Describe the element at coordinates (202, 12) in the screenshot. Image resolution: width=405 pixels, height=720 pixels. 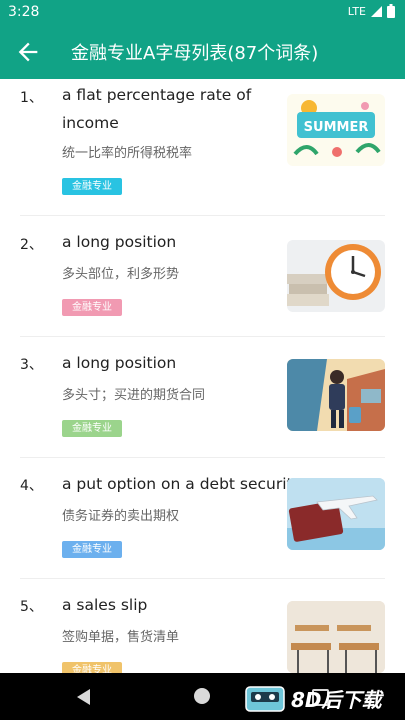
I see `status-bar: 3:28 LTE` at that location.